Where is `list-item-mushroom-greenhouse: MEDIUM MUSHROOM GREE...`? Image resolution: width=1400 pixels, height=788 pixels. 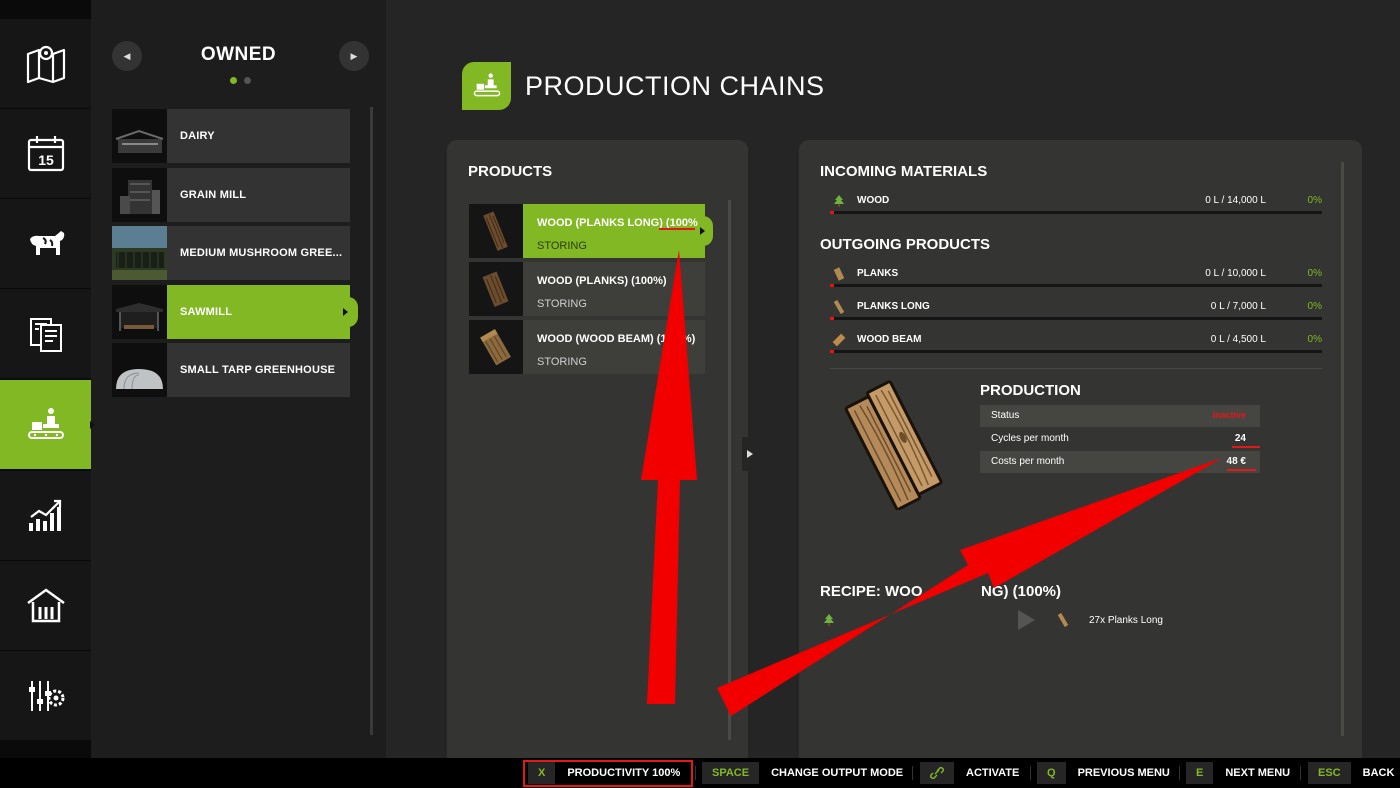
list-item-mushroom-greenhouse: MEDIUM MUSHROOM GREE... is located at coordinates (231, 253).